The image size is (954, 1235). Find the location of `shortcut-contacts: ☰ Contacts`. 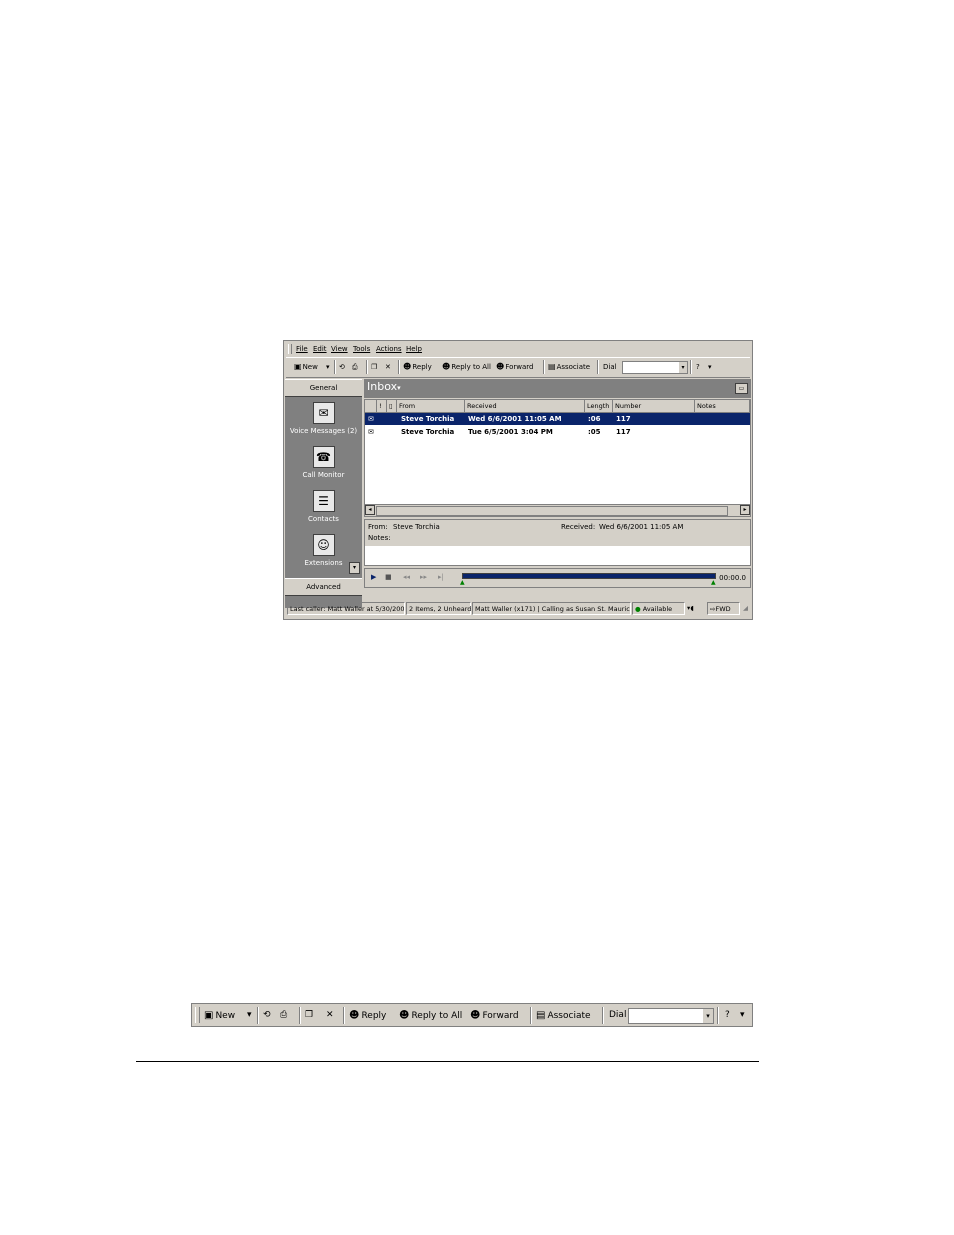

shortcut-contacts: ☰ Contacts is located at coordinates (323, 506).